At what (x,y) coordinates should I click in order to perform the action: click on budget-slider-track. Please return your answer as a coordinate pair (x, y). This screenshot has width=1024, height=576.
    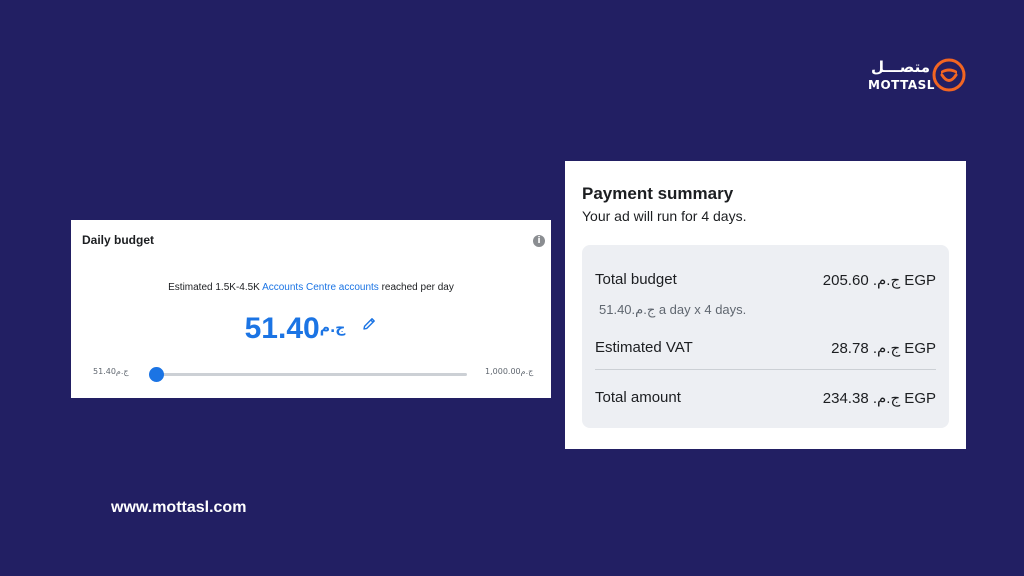
    Looking at the image, I should click on (311, 374).